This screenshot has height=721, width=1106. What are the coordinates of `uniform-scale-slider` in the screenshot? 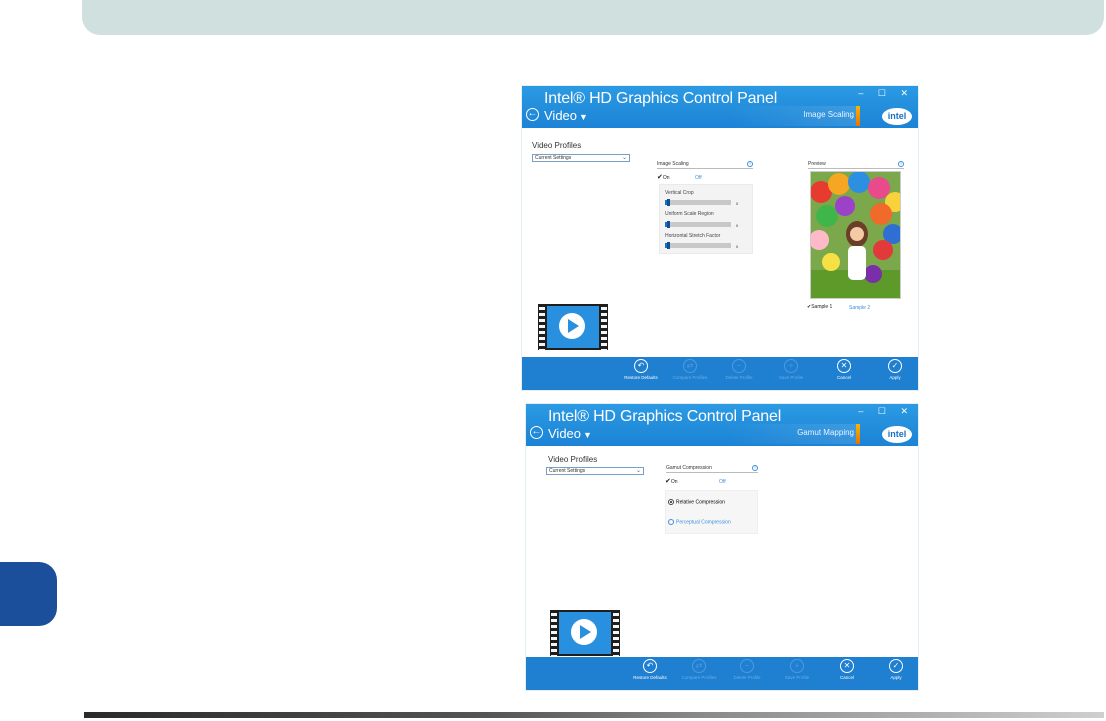 It's located at (698, 224).